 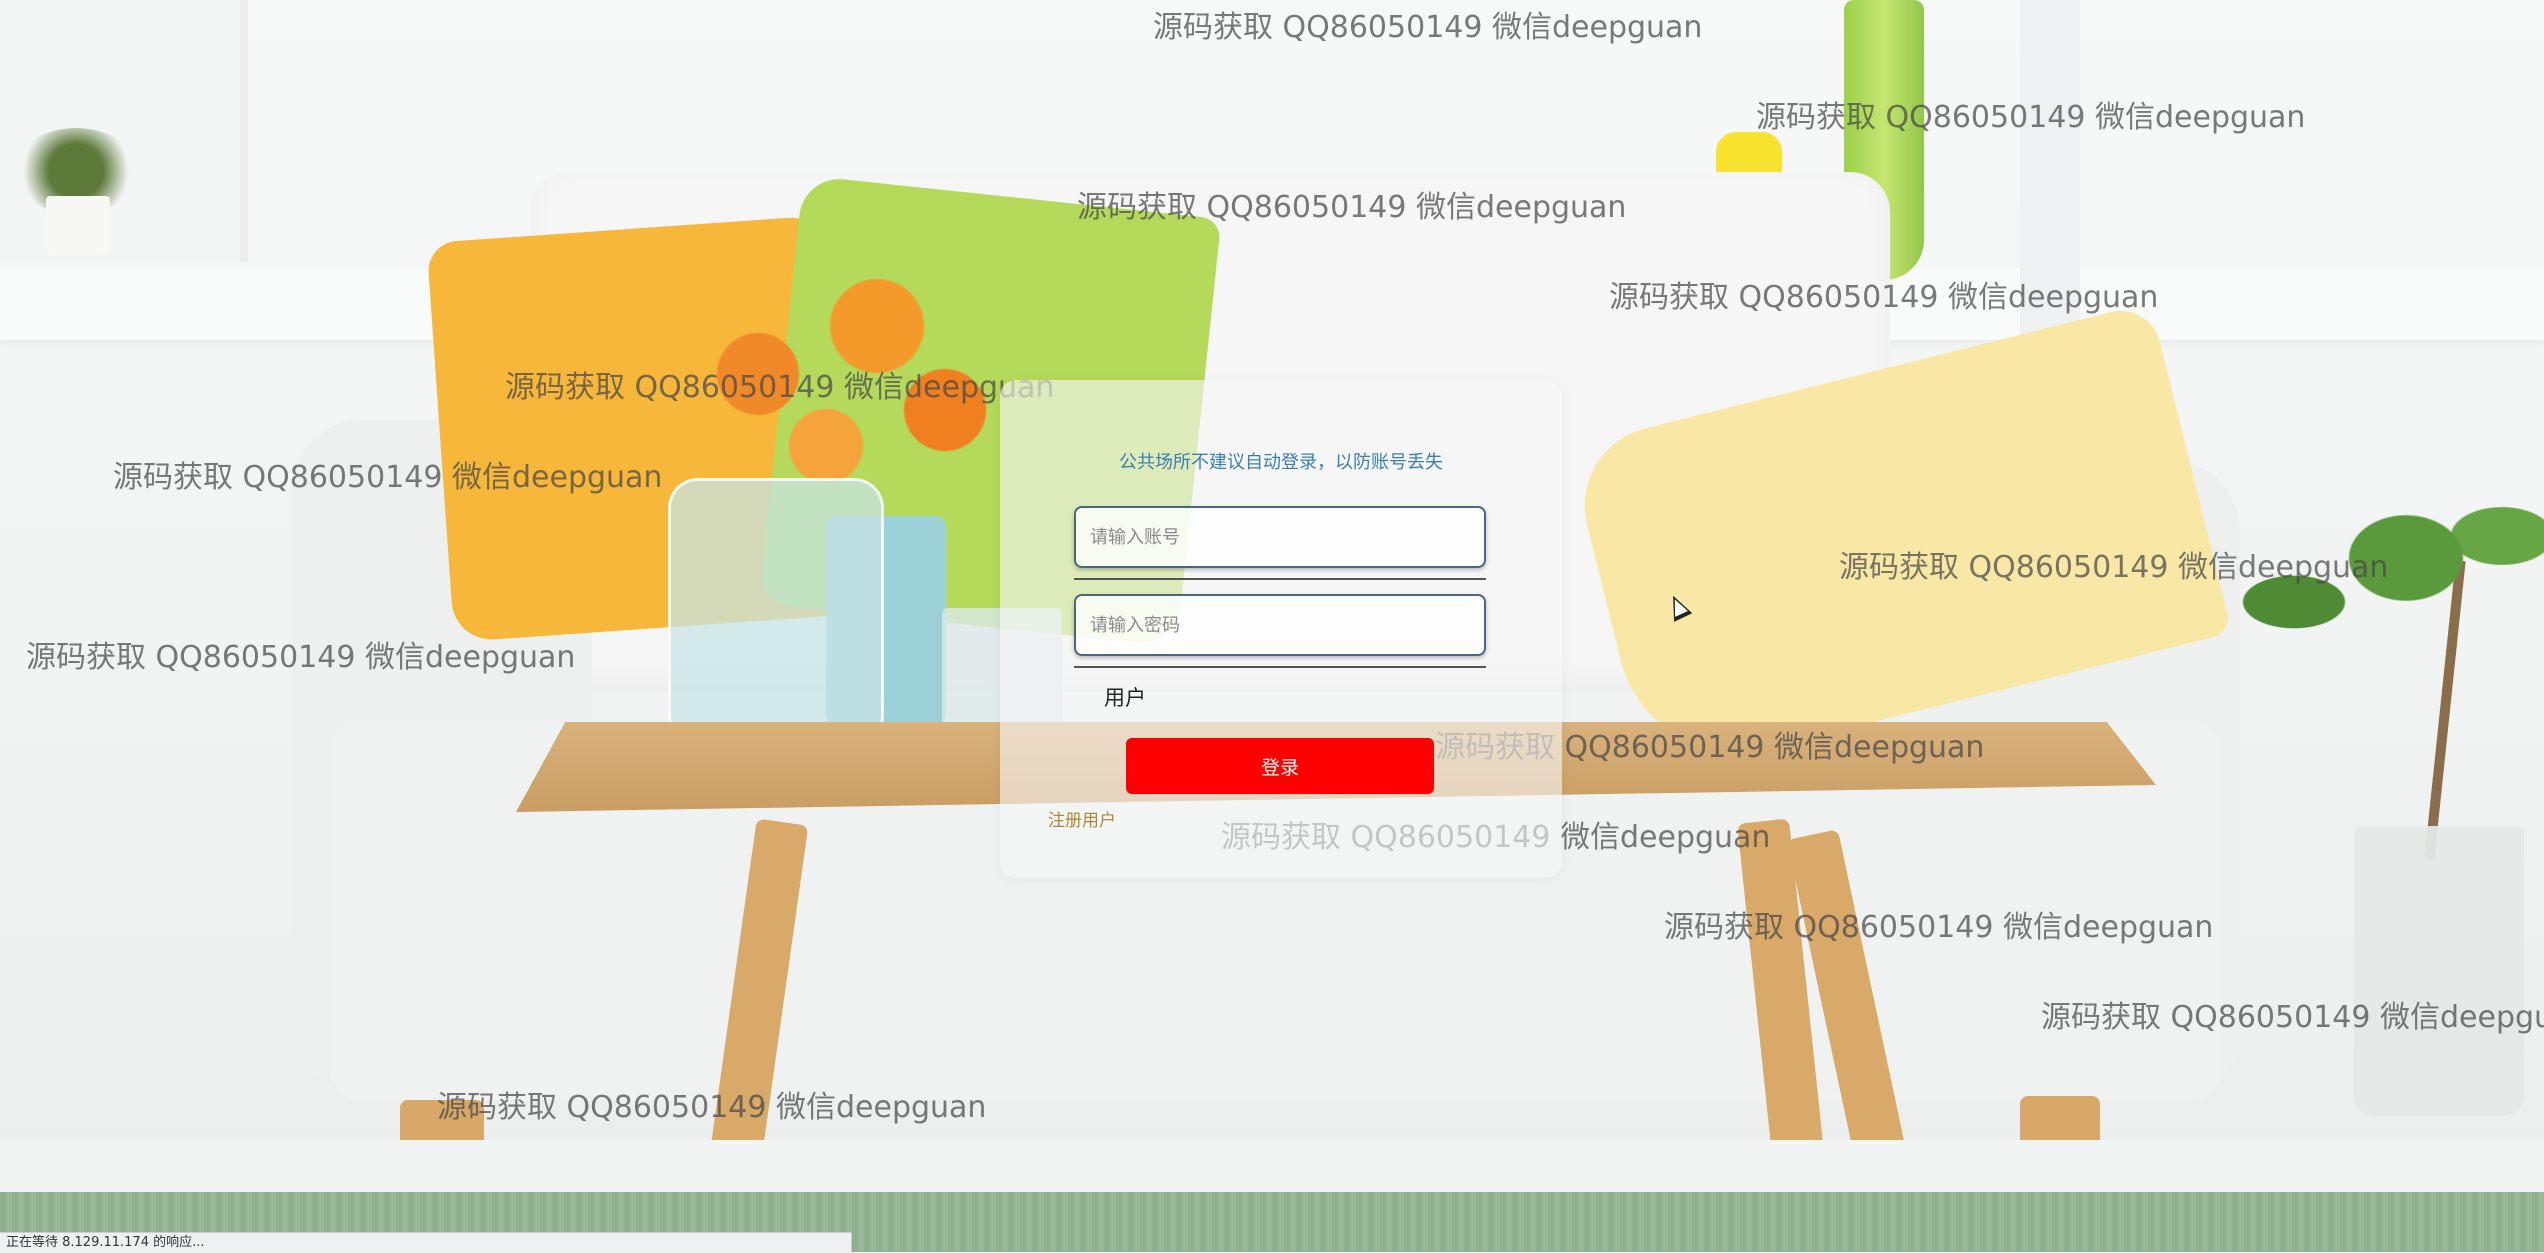 I want to click on small-plant-pot, so click(x=78, y=226).